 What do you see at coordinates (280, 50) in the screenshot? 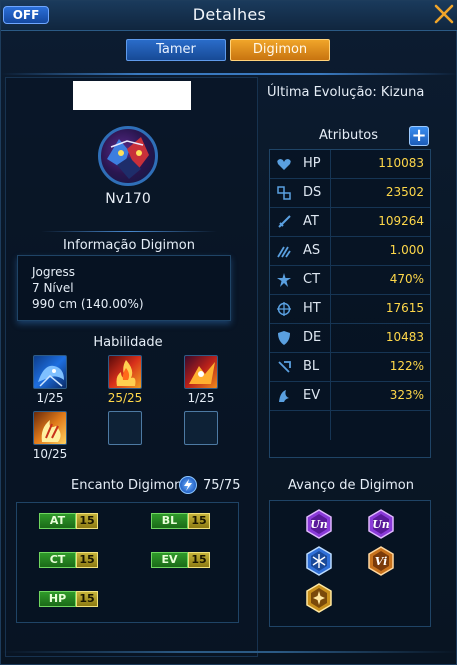
I see `tab-digimon: Digimon` at bounding box center [280, 50].